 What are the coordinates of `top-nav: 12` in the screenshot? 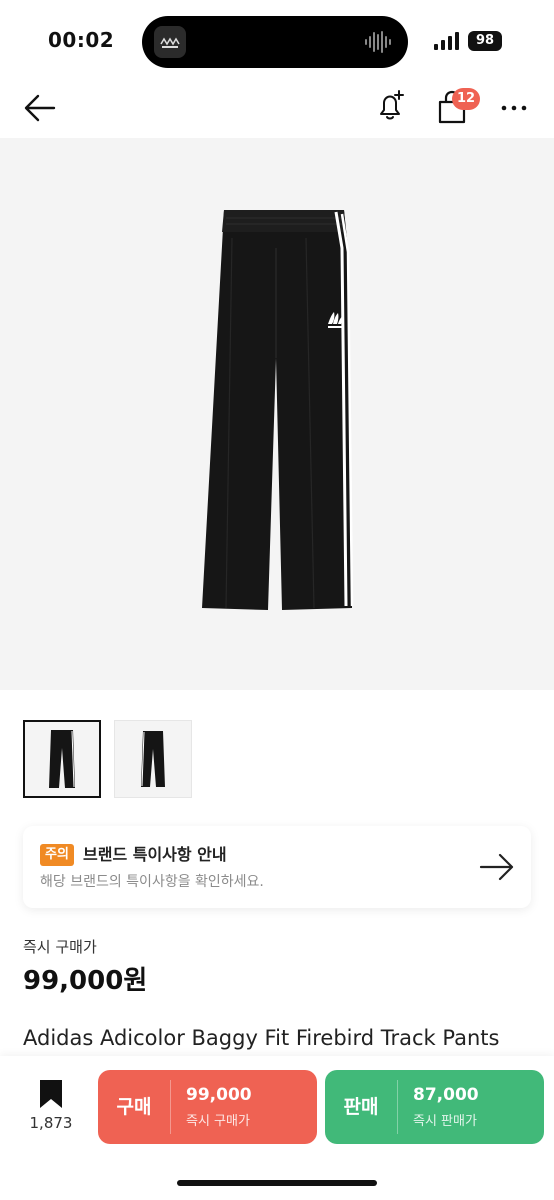 It's located at (277, 108).